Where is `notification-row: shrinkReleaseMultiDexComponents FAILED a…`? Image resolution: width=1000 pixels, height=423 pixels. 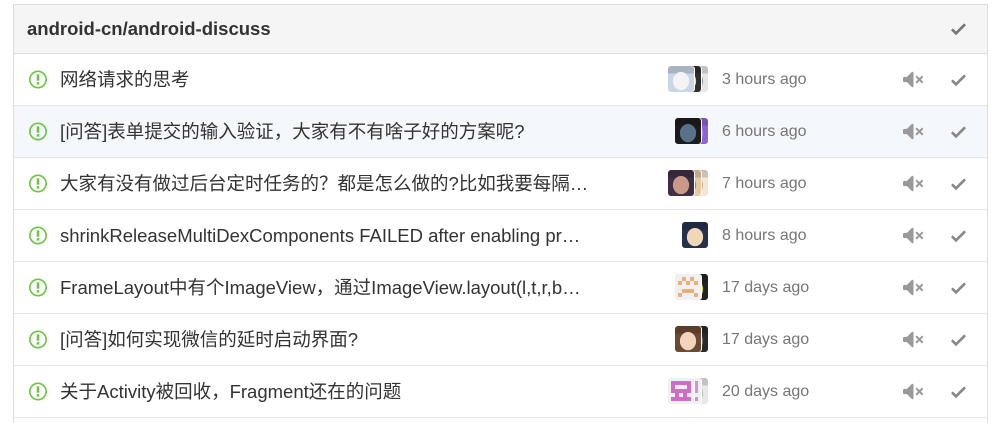
notification-row: shrinkReleaseMultiDexComponents FAILED a… is located at coordinates (500, 236).